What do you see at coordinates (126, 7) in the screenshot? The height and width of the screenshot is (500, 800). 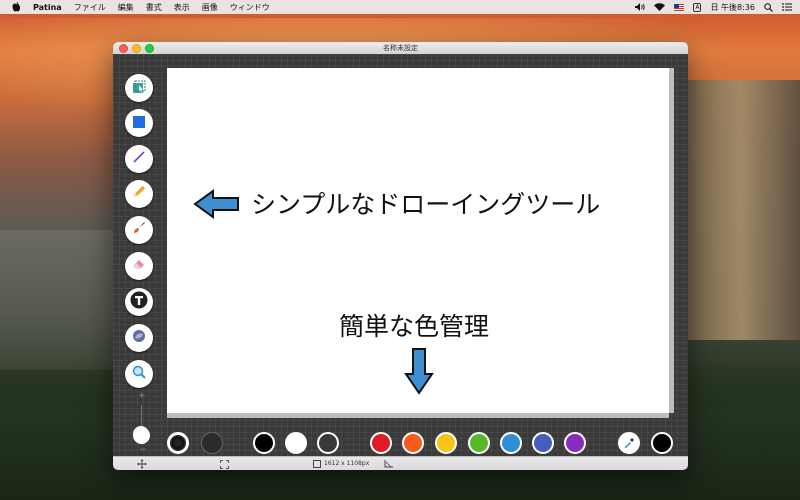 I see `menu-edit: 編集` at bounding box center [126, 7].